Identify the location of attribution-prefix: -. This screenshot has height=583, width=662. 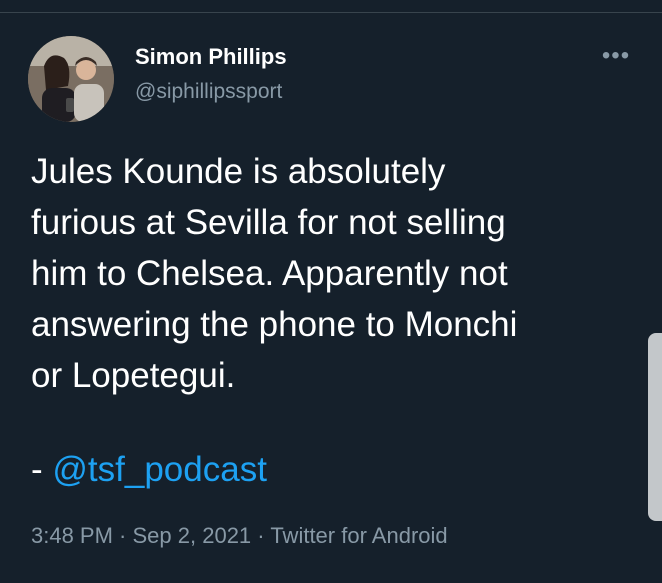
(42, 469).